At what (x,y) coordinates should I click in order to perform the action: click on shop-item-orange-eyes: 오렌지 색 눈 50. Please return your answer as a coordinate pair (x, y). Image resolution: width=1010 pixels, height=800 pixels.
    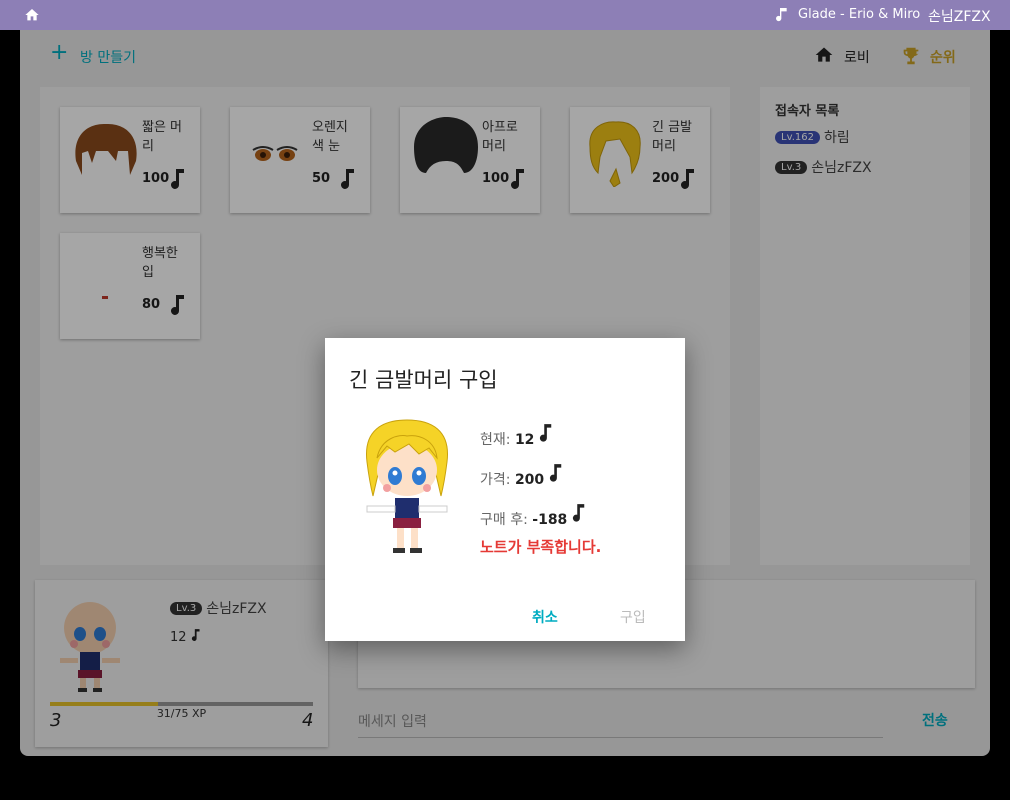
    Looking at the image, I should click on (300, 160).